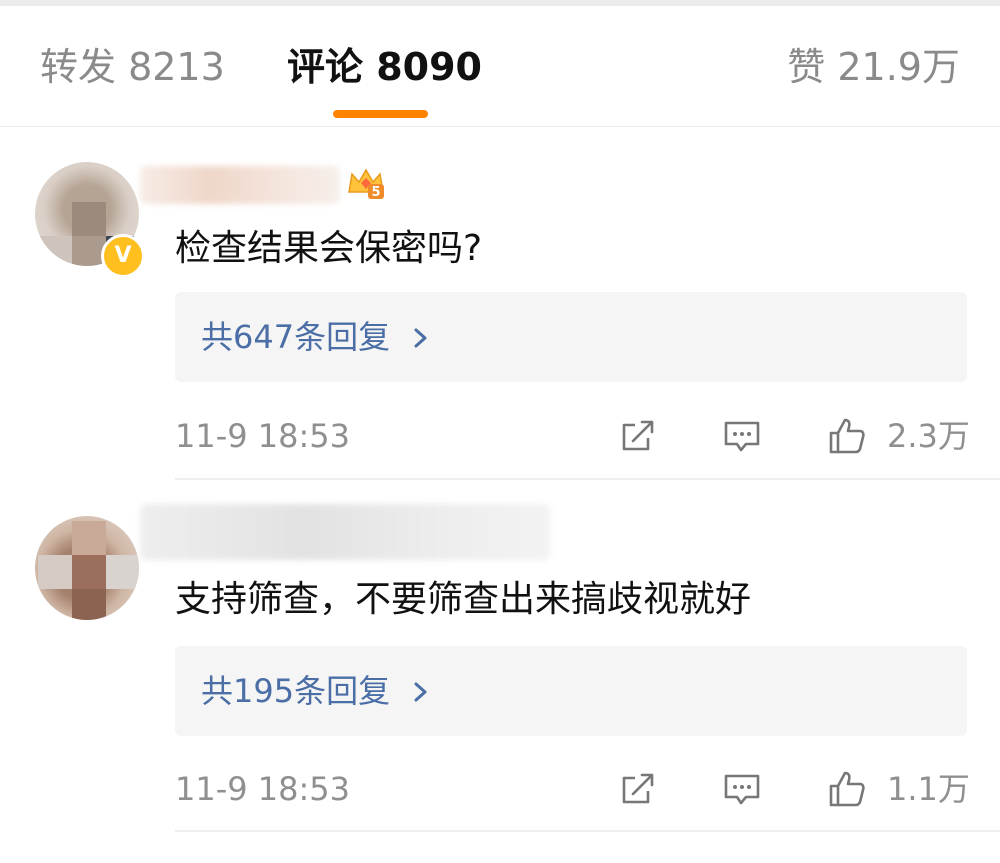 The width and height of the screenshot is (1000, 863). Describe the element at coordinates (575, 788) in the screenshot. I see `comment-meta: 11-9 18:53 1.1万` at that location.